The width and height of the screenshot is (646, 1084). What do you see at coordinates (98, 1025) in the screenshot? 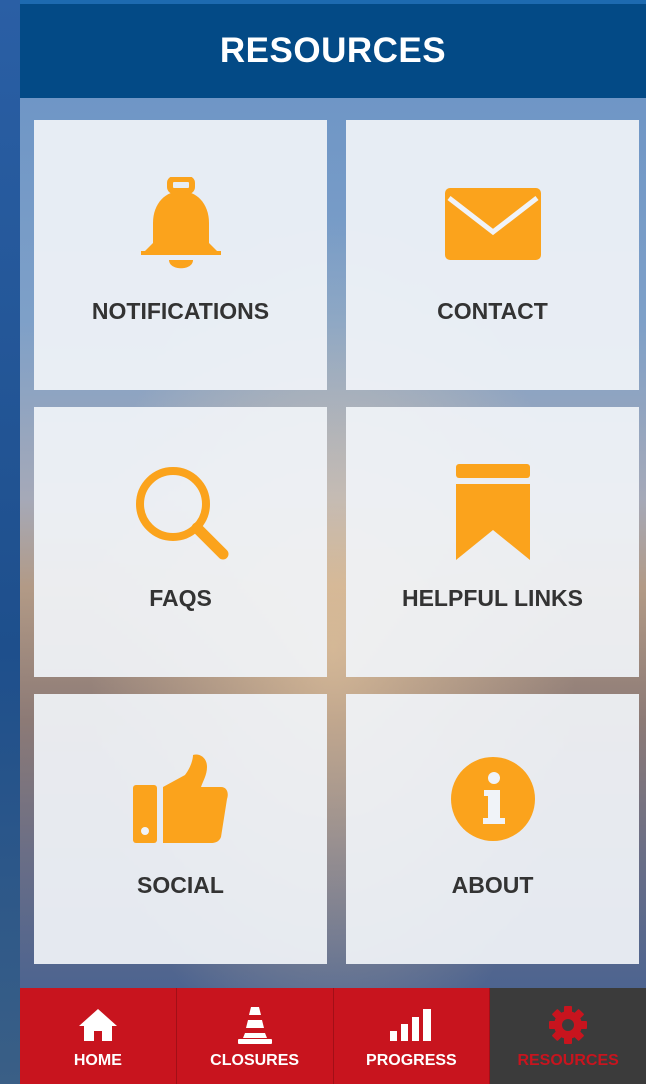
I see `home-icon` at bounding box center [98, 1025].